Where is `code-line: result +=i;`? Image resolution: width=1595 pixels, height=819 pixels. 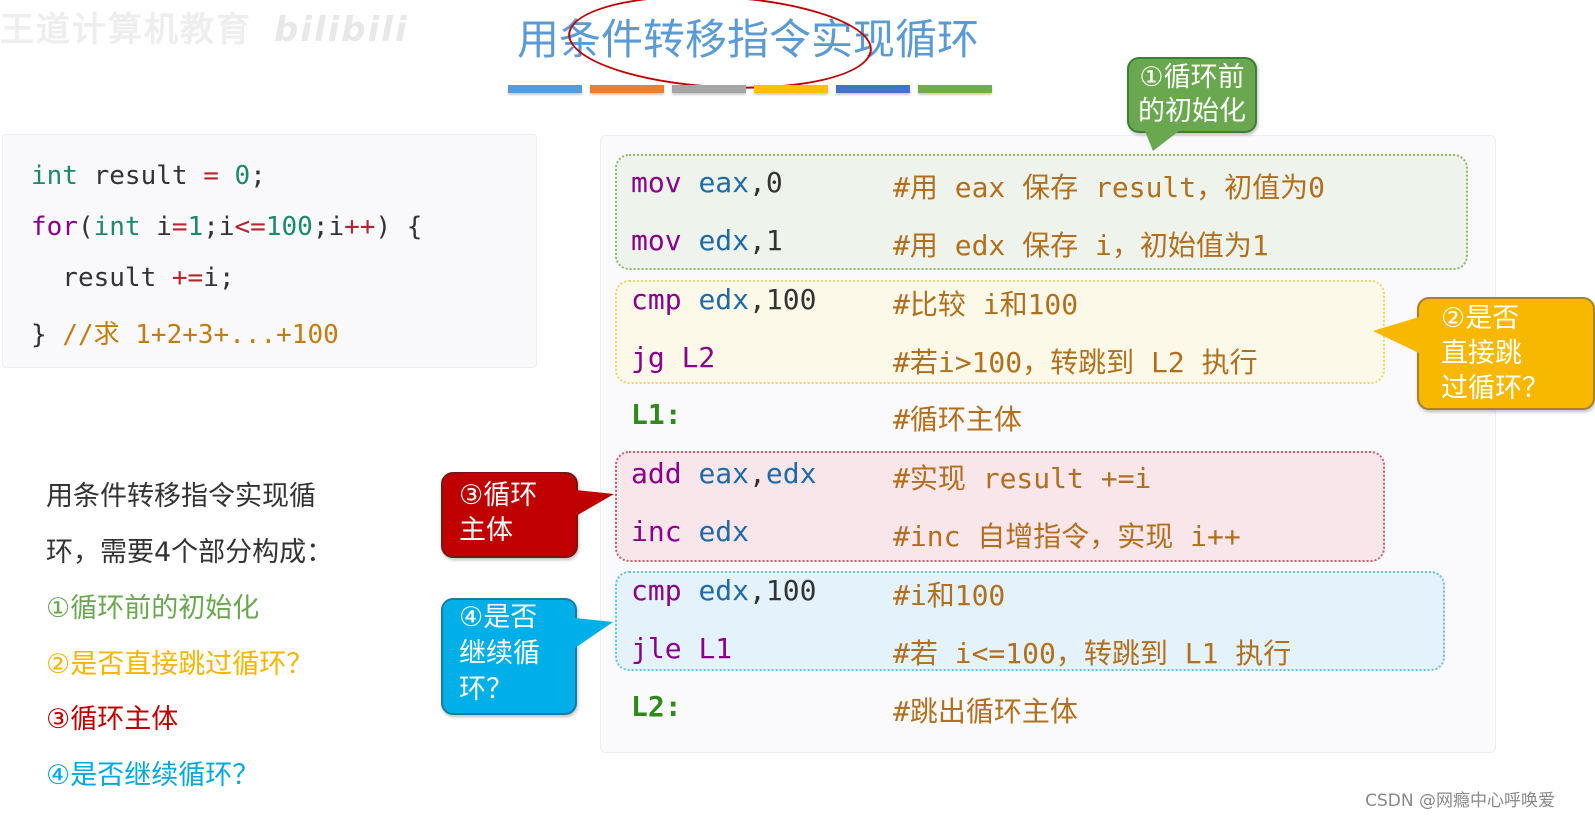 code-line: result +=i; is located at coordinates (133, 278).